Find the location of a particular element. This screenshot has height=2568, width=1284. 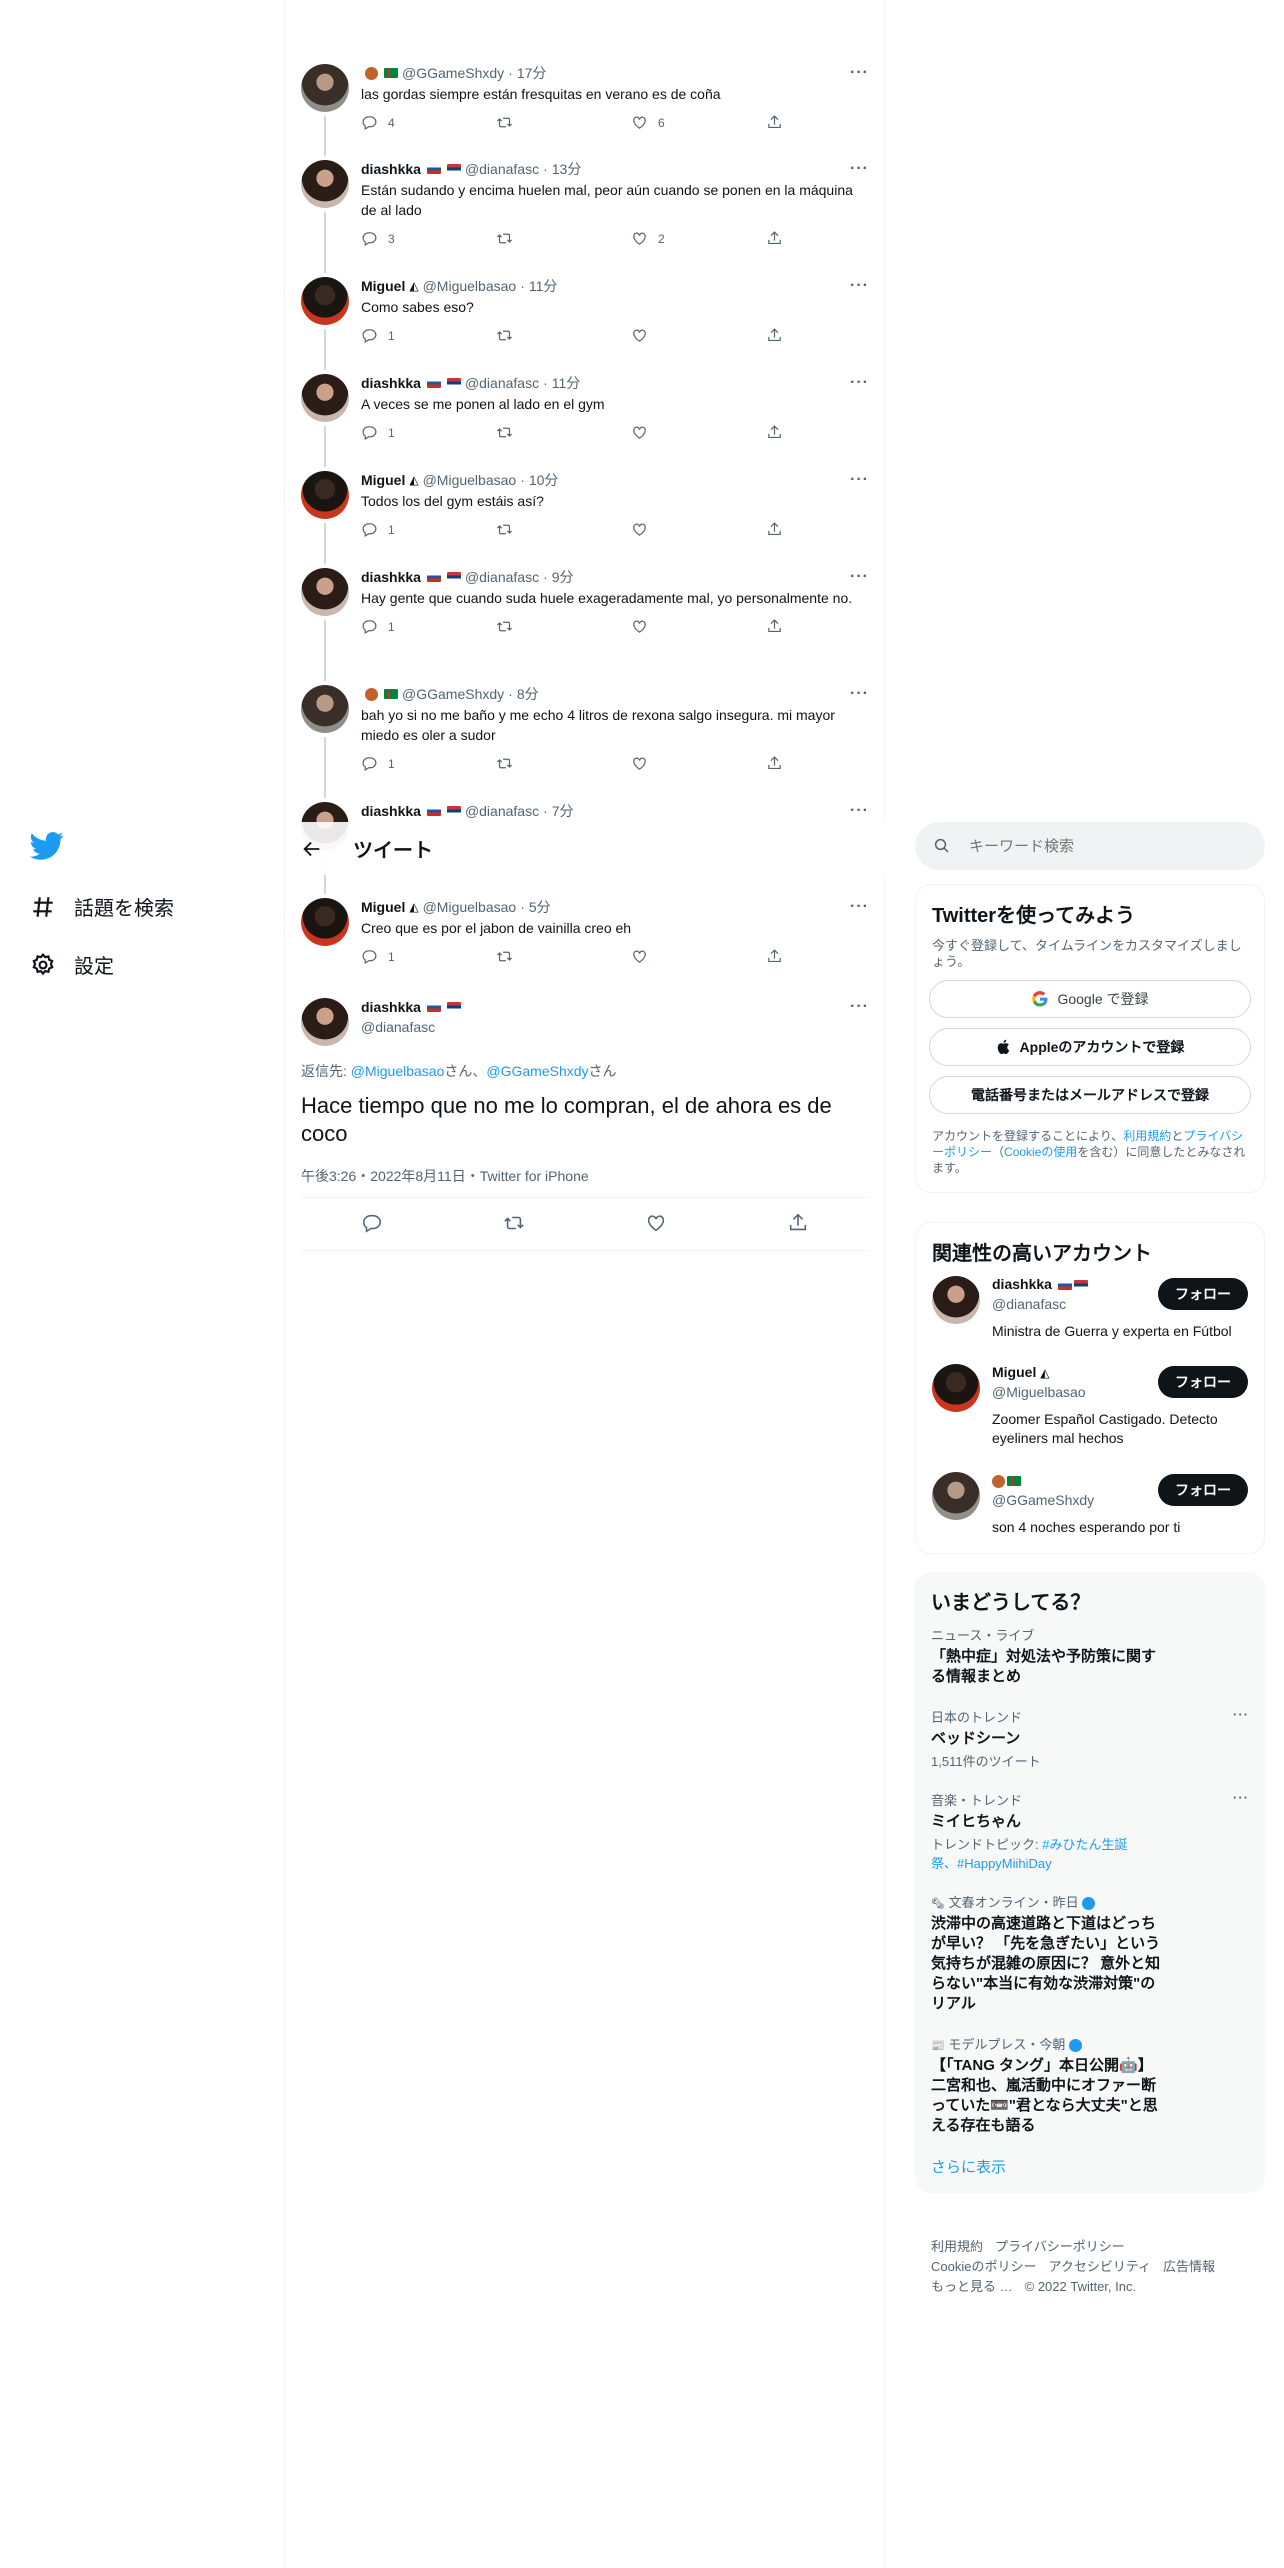

cookie-link: Cookieの使用 is located at coordinates (1040, 1152).